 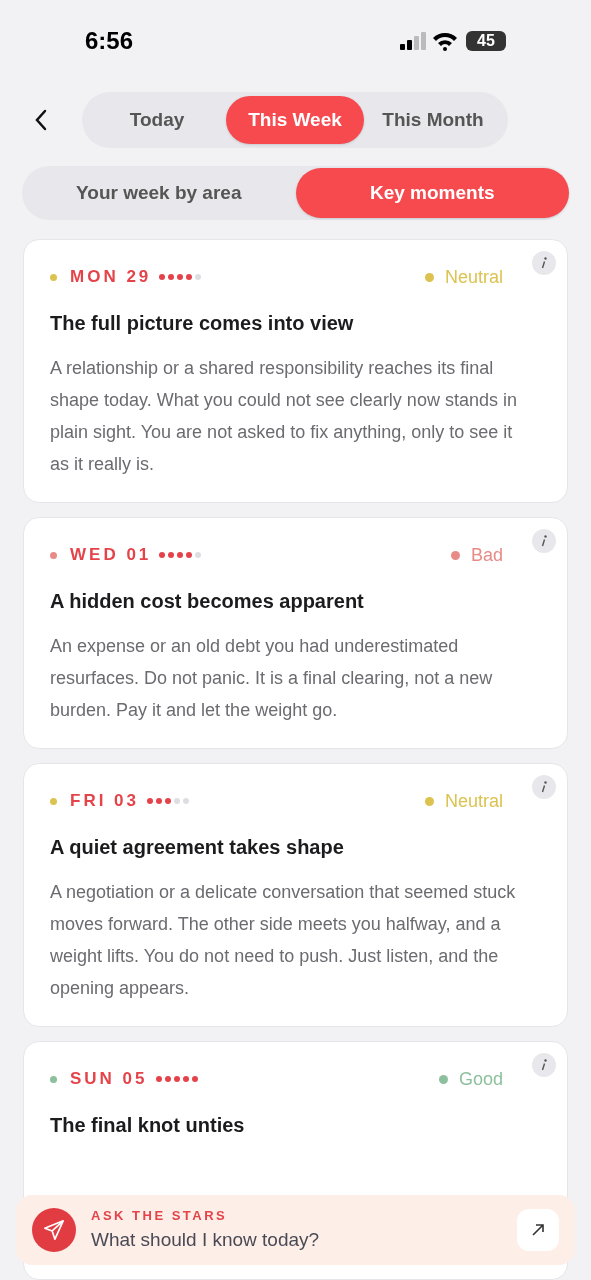 I want to click on mood-label: Good, so click(x=480, y=1079).